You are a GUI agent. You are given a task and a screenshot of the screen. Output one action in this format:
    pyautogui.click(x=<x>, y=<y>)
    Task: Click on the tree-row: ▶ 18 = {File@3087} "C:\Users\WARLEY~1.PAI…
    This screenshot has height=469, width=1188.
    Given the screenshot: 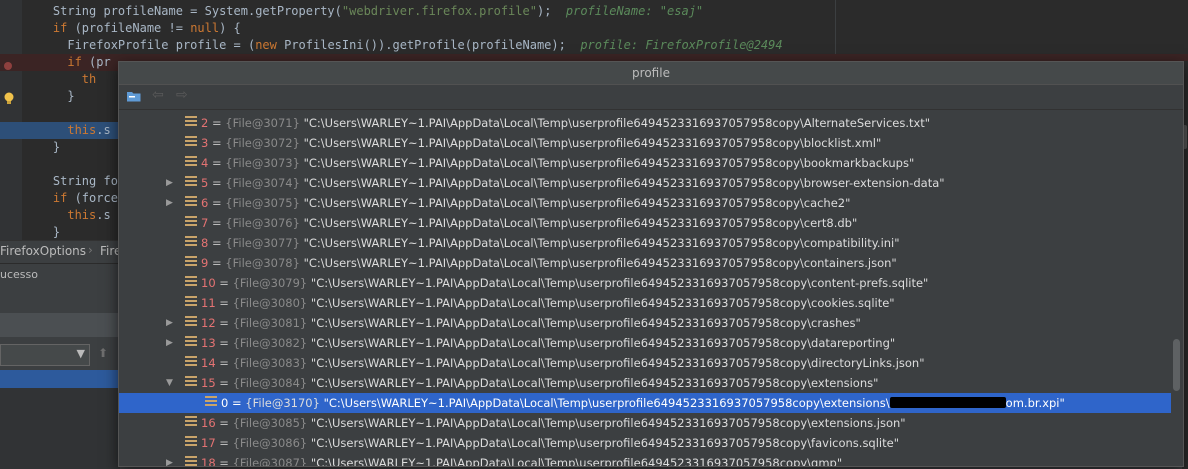 What is the action you would take?
    pyautogui.click(x=645, y=459)
    